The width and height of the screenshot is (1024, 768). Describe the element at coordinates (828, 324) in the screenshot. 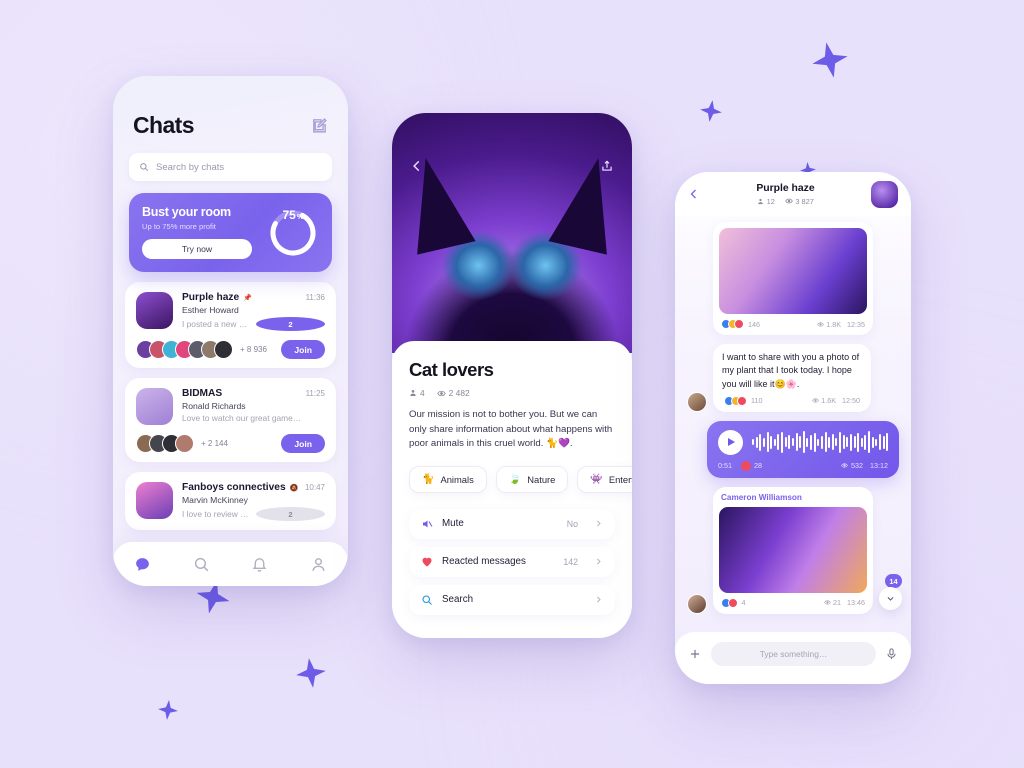

I see `message-views: 1.8K` at that location.